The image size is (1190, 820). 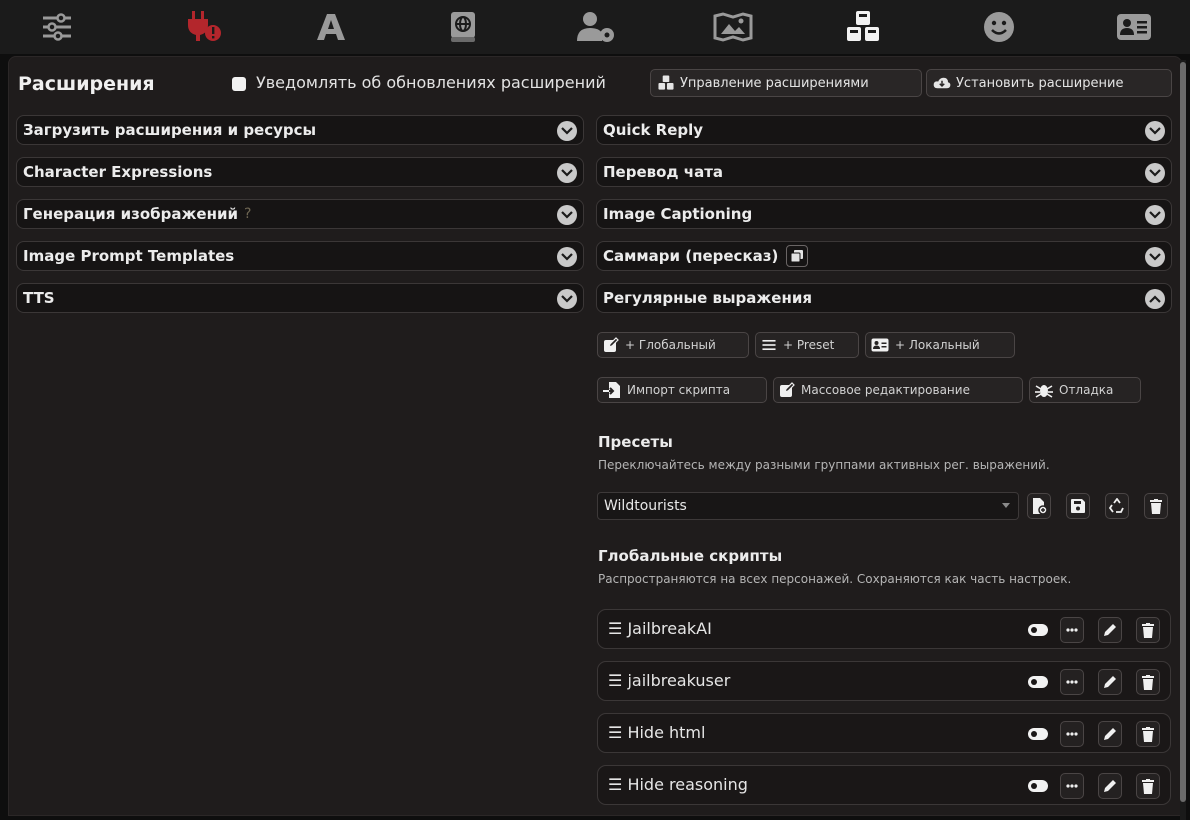 What do you see at coordinates (300, 172) in the screenshot?
I see `drawer-character-expressions: Character Expressions` at bounding box center [300, 172].